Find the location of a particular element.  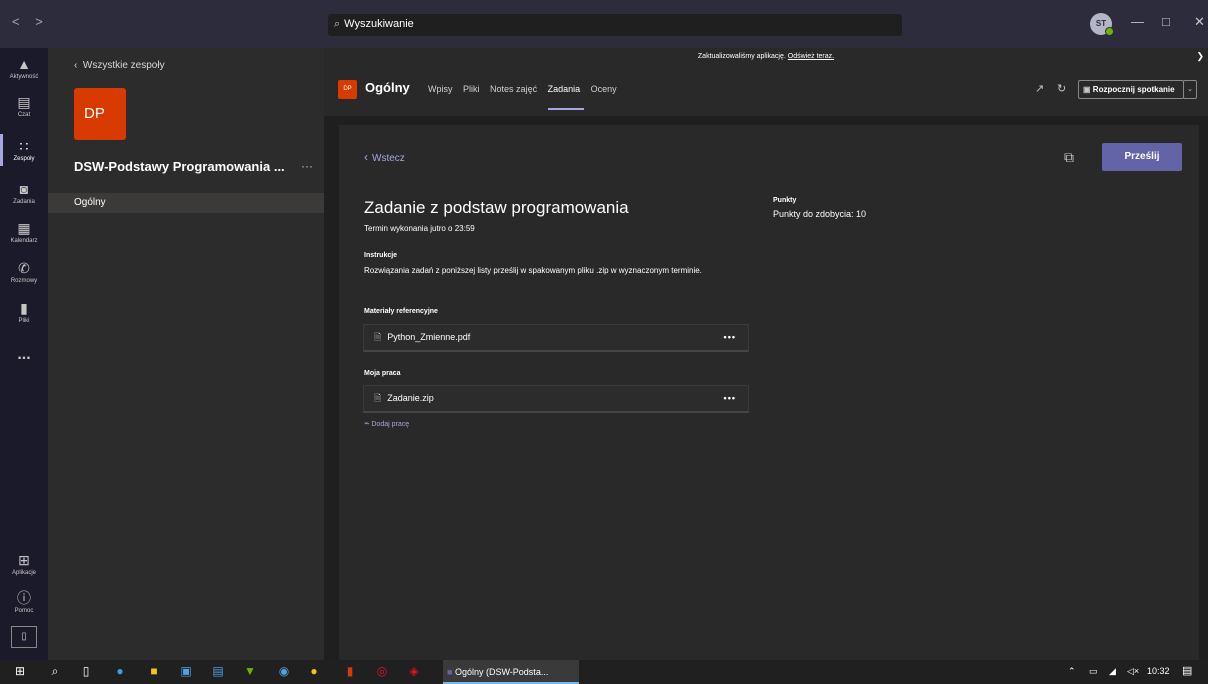

paperclip-icon: ⌁ is located at coordinates (367, 423).